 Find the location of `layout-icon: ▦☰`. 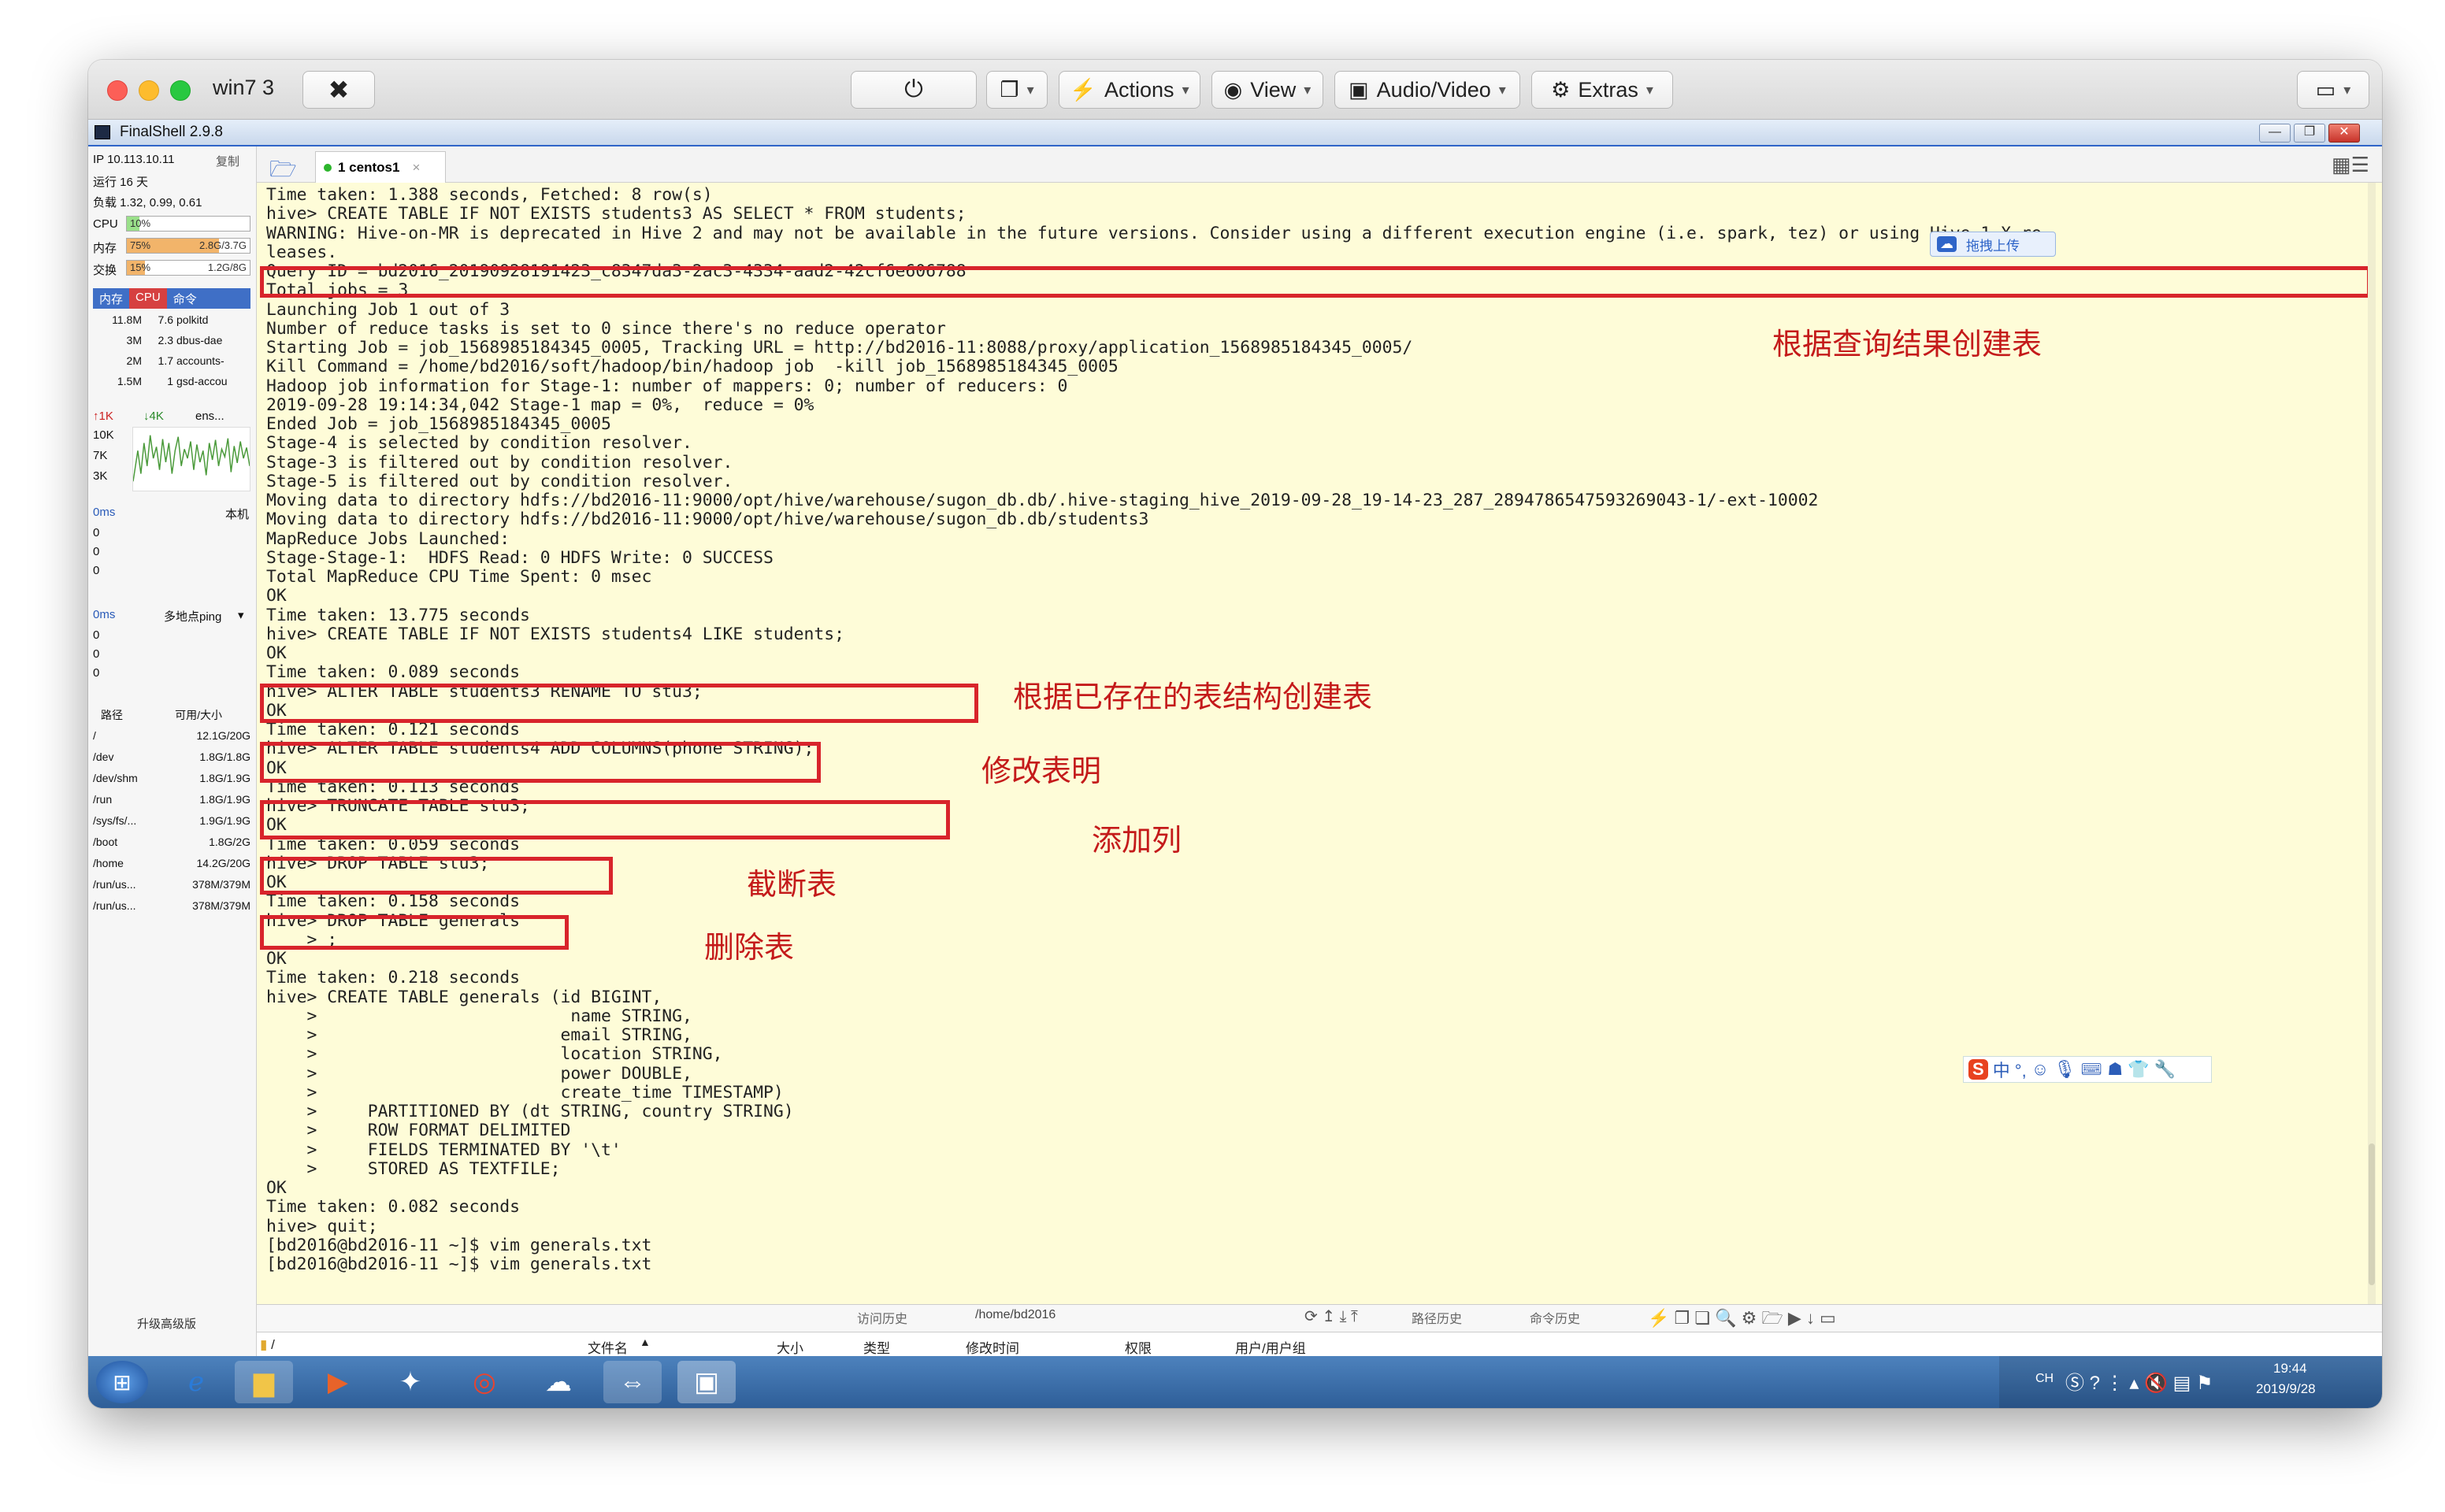

layout-icon: ▦☰ is located at coordinates (2350, 165).